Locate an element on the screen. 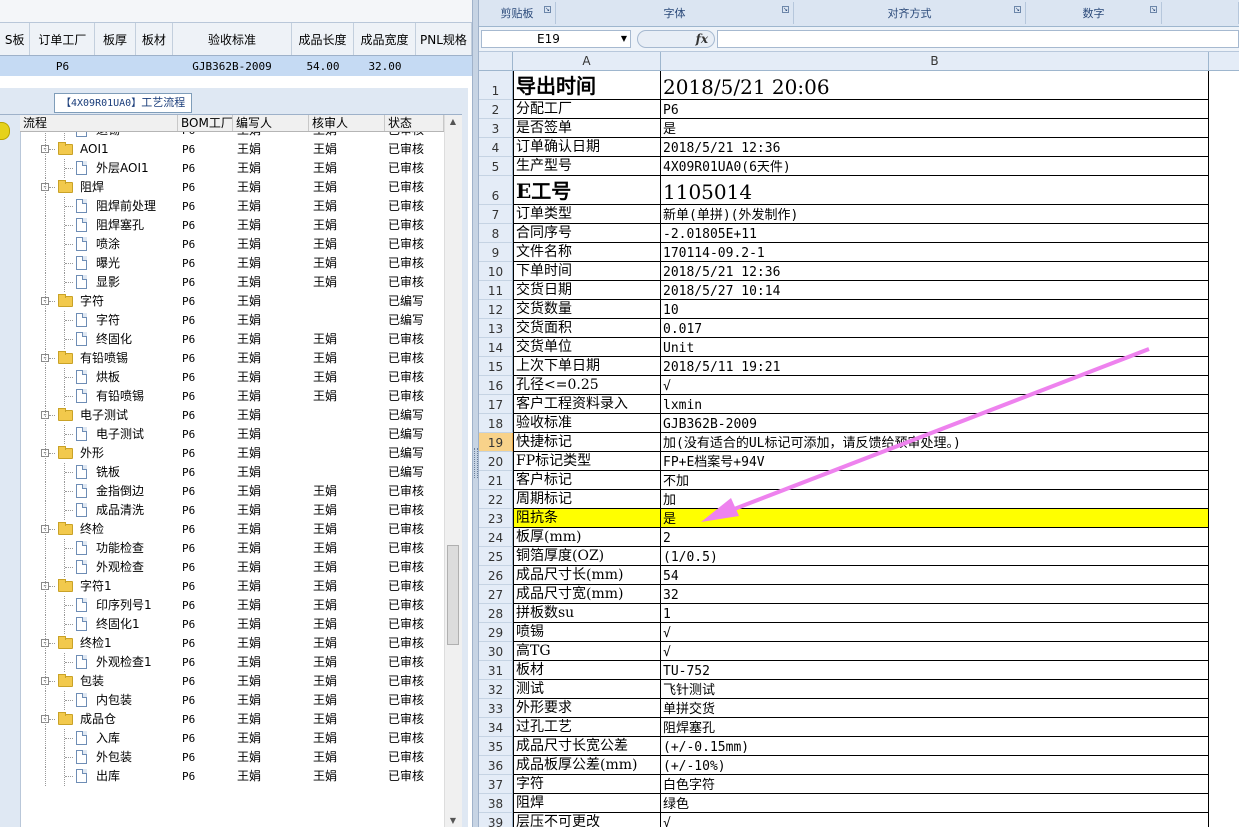  tree-leaf-row: 功能检查 P6 王娟 王娟 已审核 is located at coordinates (232, 548).